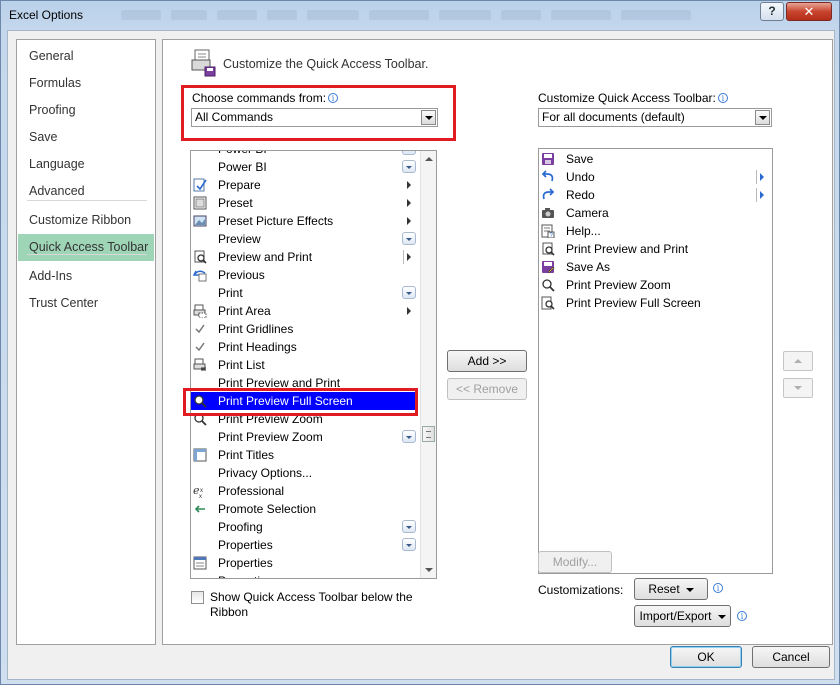 This screenshot has width=840, height=685. Describe the element at coordinates (772, 11) in the screenshot. I see `help-button: ?` at that location.